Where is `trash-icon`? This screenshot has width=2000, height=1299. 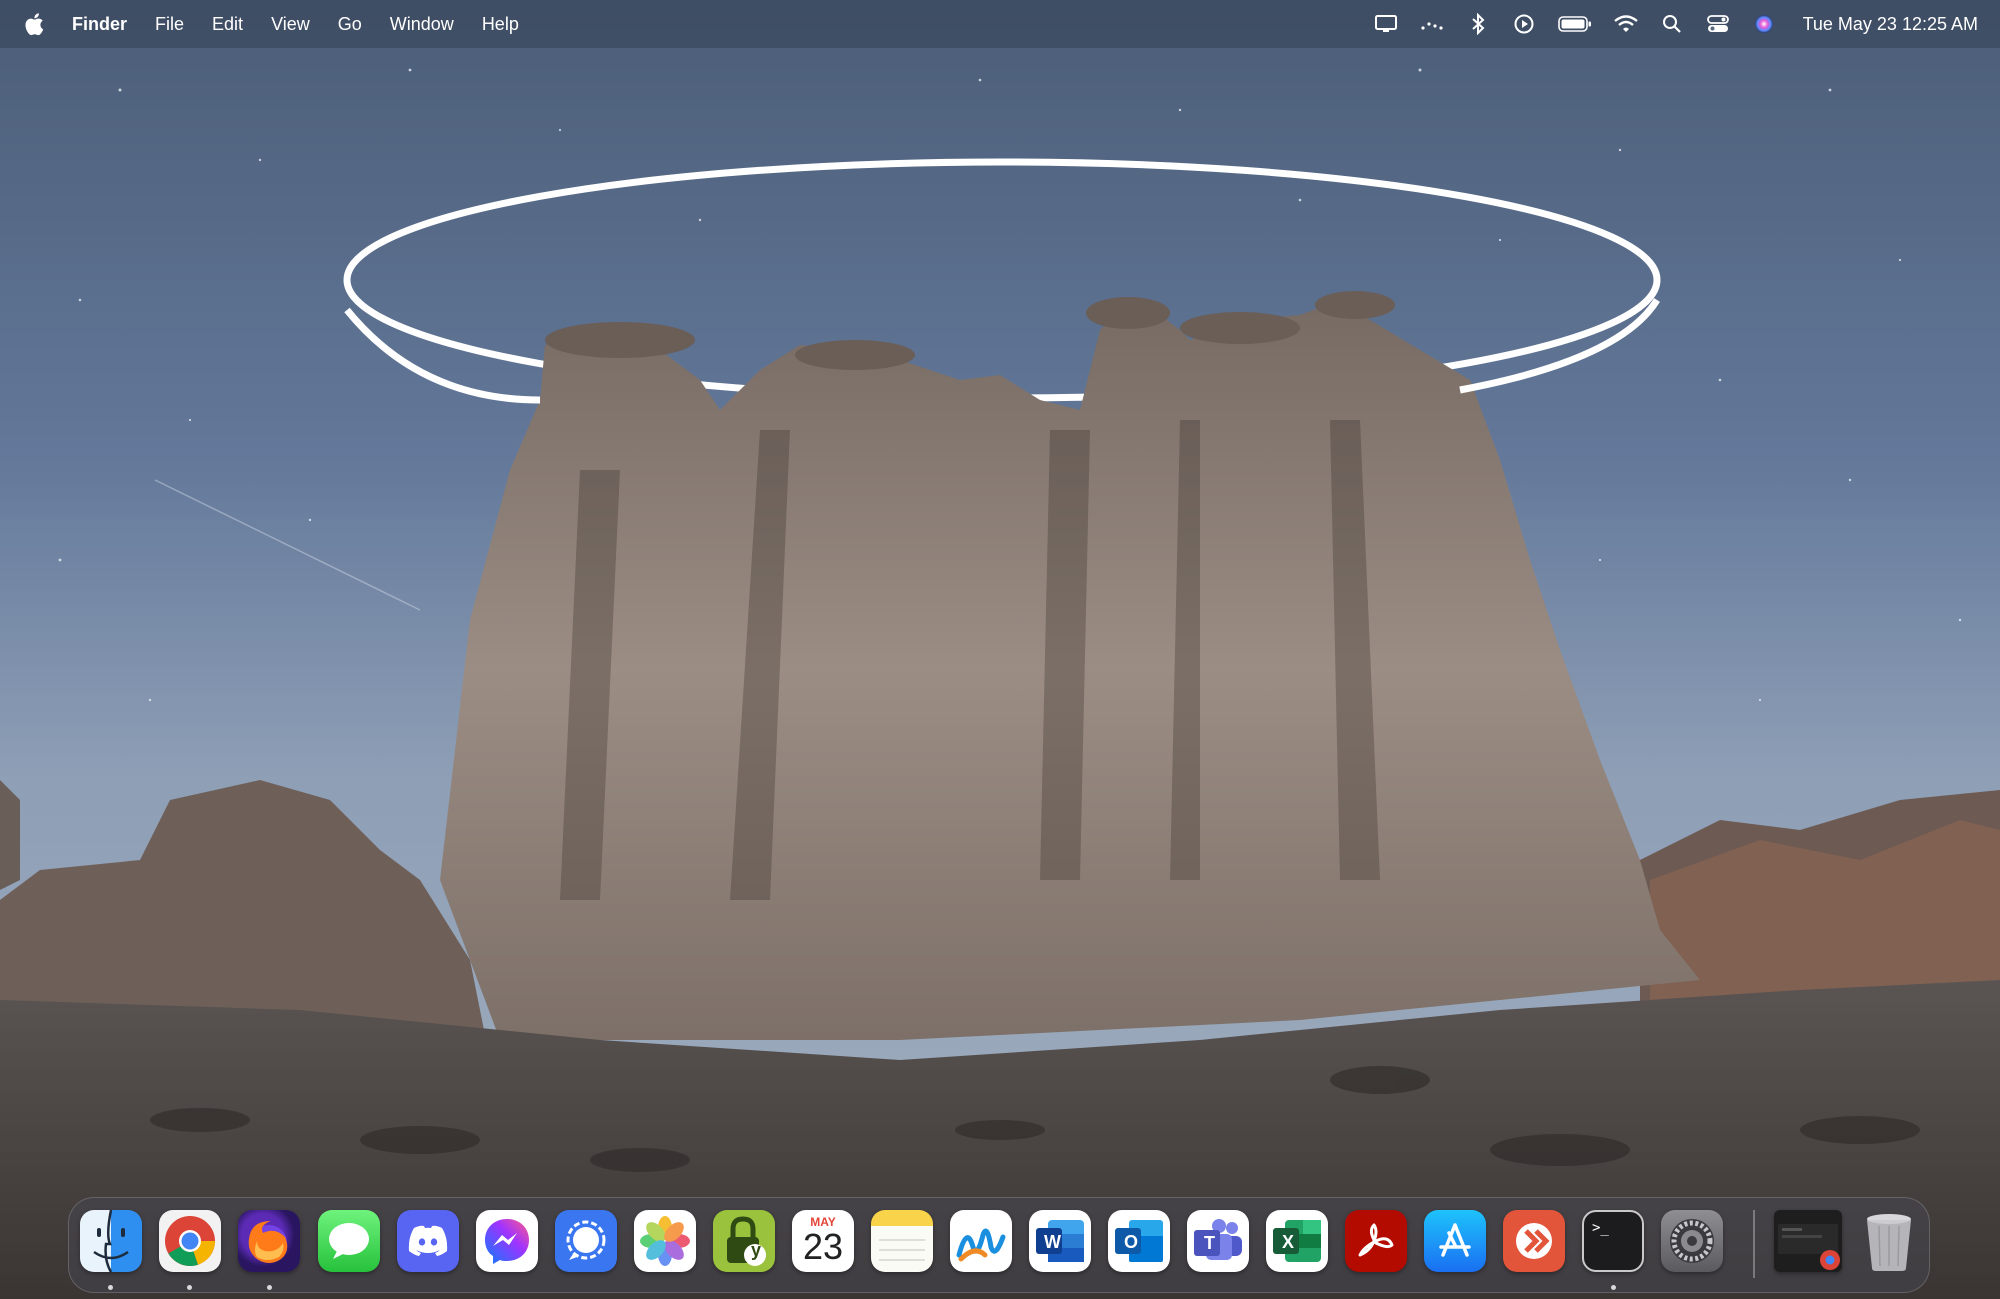
trash-icon is located at coordinates (1889, 1242).